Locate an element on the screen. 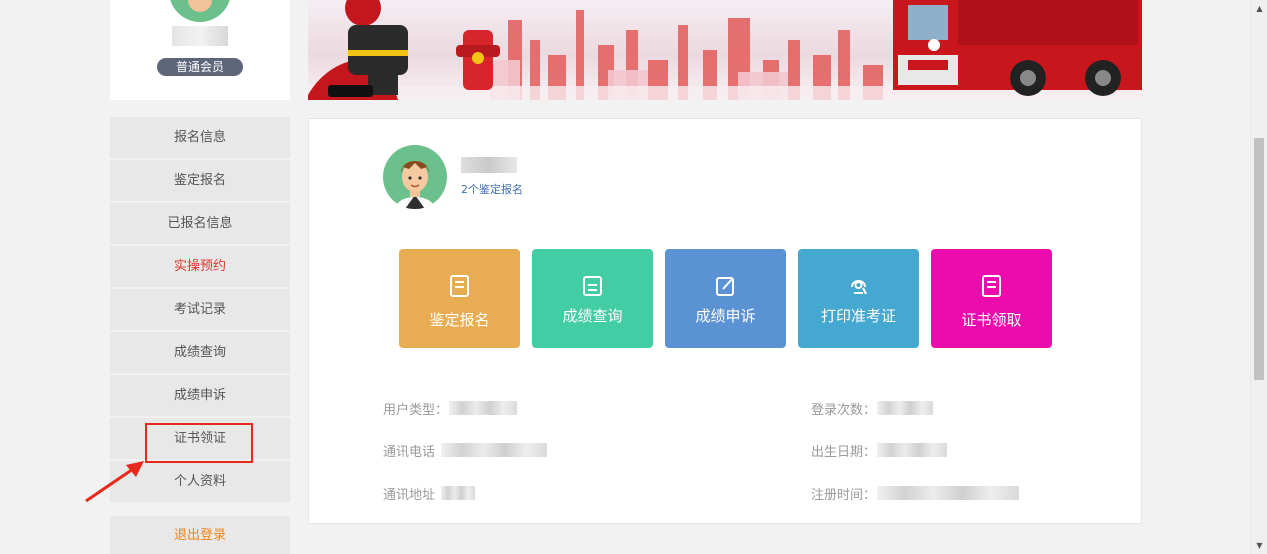 Image resolution: width=1267 pixels, height=554 pixels. certificate-icon is located at coordinates (991, 286).